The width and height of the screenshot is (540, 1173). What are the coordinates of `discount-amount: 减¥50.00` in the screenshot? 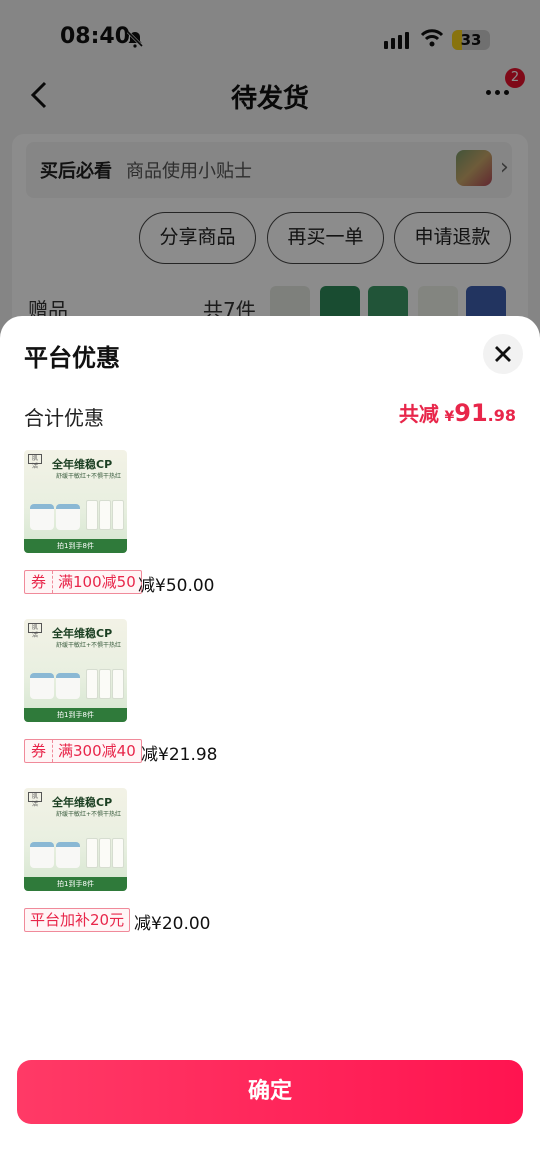 It's located at (176, 586).